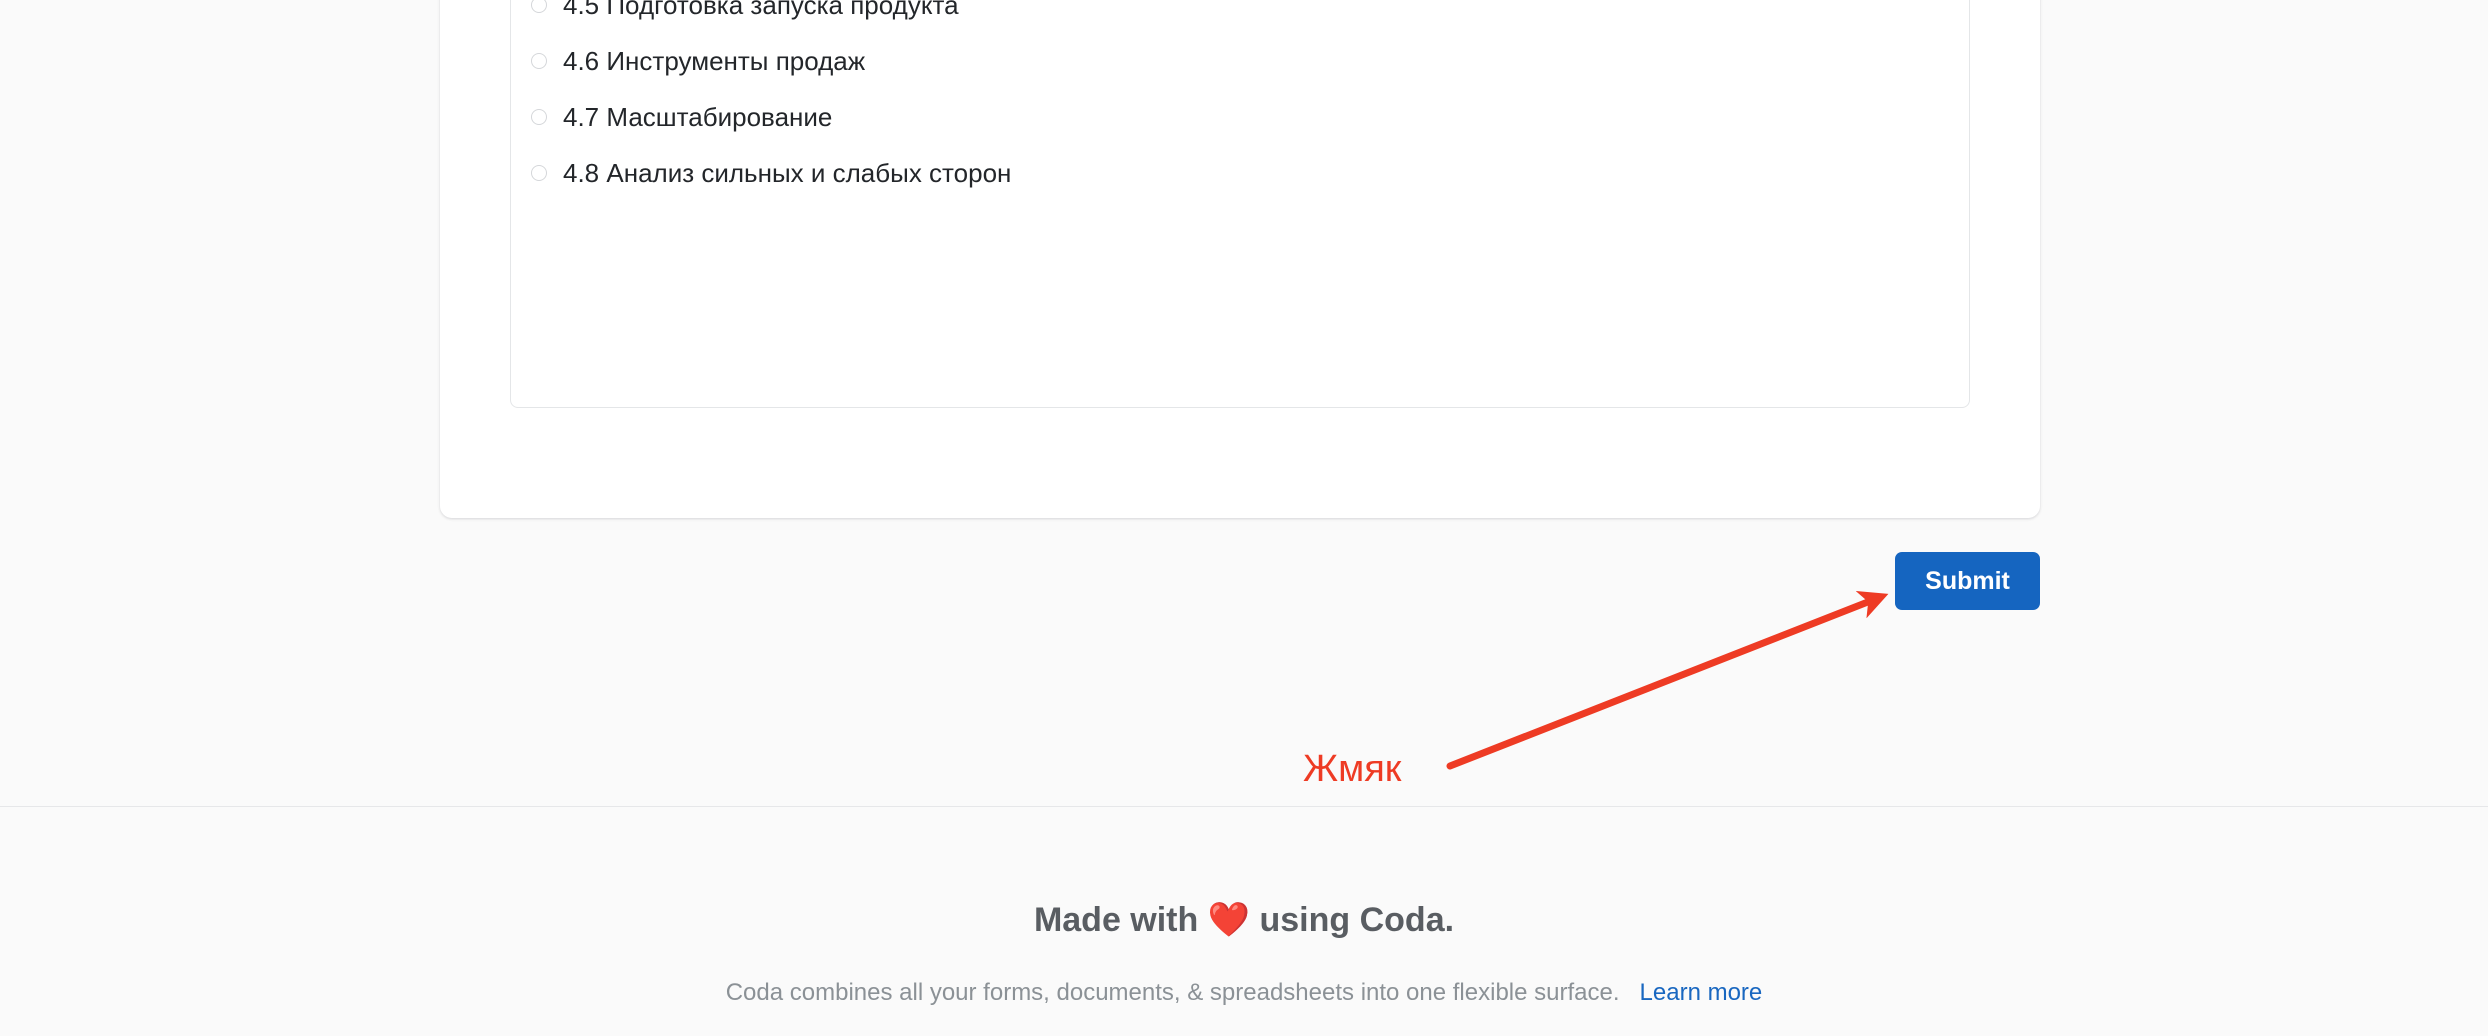  Describe the element at coordinates (698, 117) in the screenshot. I see `radio-option-label: 4.7 Масштабирование` at that location.